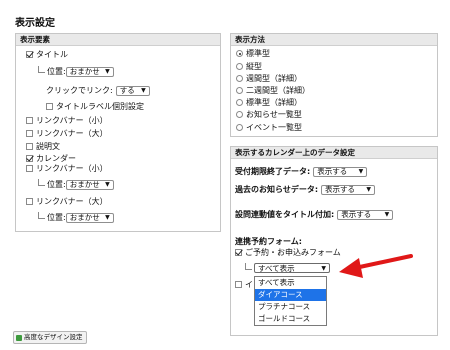 The image size is (450, 350). What do you see at coordinates (244, 284) in the screenshot?
I see `hidden-form-row: イ` at bounding box center [244, 284].